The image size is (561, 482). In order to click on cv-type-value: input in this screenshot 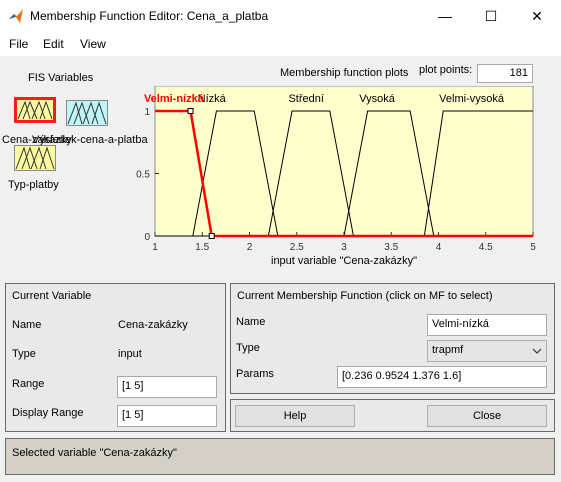, I will do `click(130, 354)`.